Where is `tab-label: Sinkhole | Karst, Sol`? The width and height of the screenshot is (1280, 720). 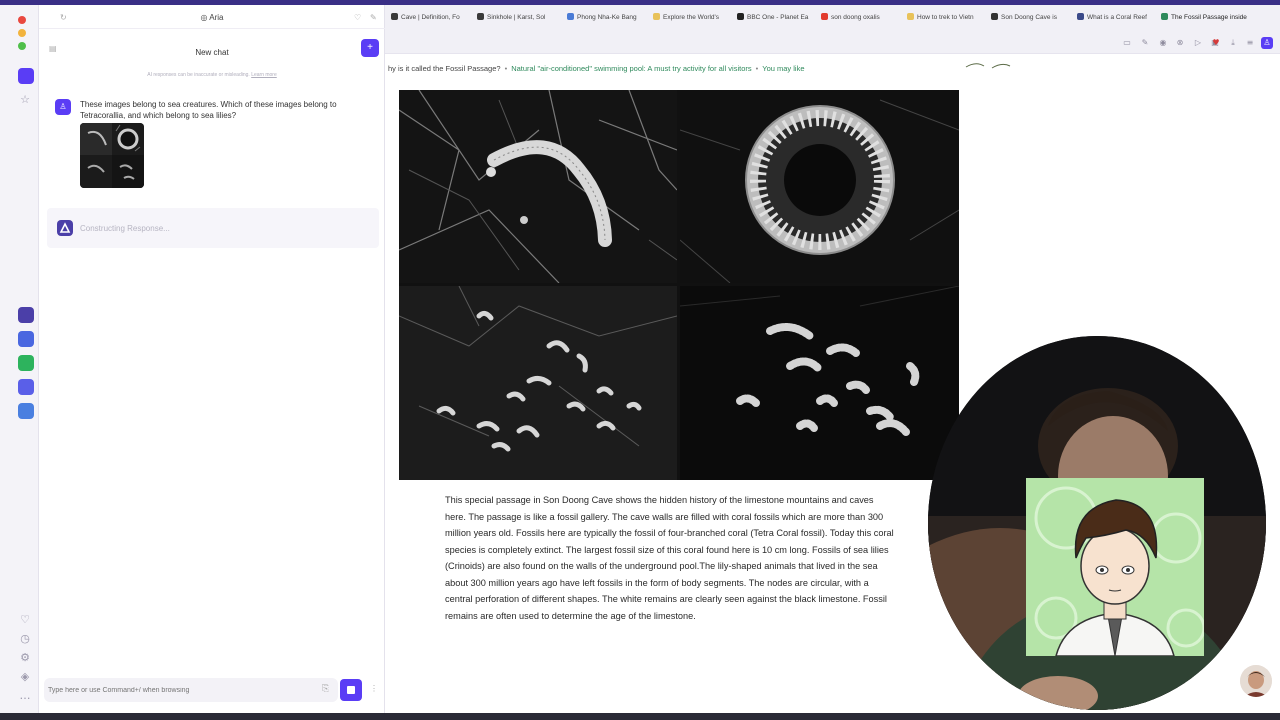
tab-label: Sinkhole | Karst, Sol is located at coordinates (516, 17).